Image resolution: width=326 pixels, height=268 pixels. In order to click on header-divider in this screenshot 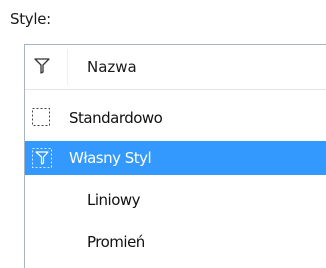, I will do `click(67, 67)`.